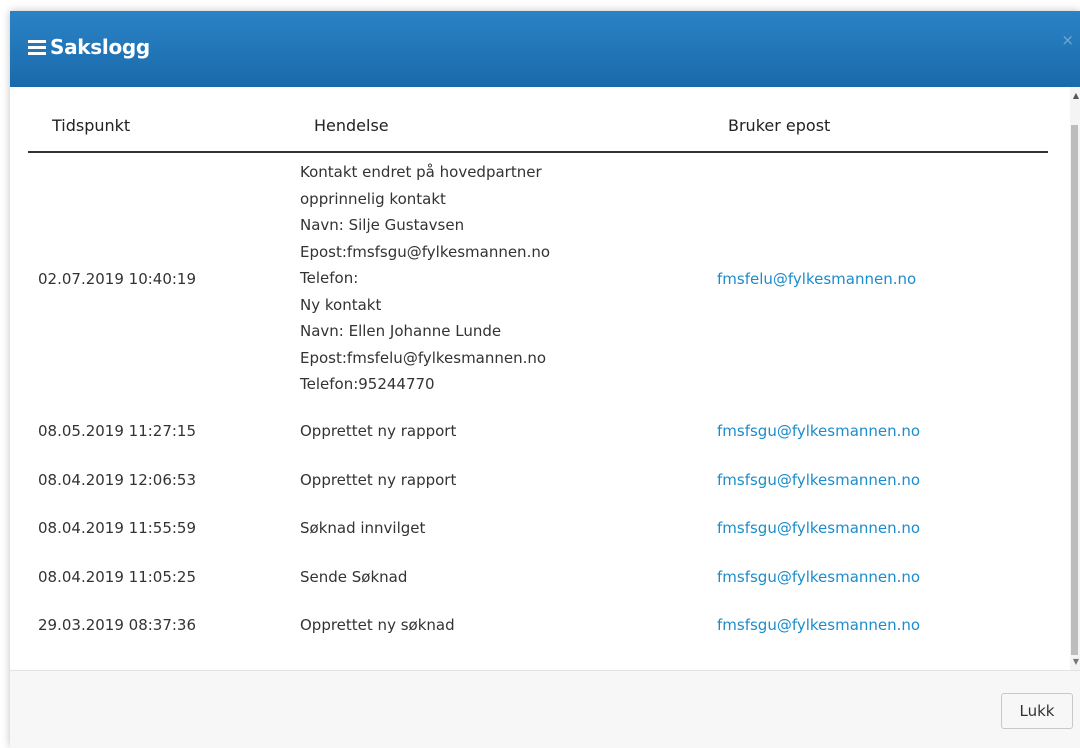 Image resolution: width=1080 pixels, height=748 pixels. What do you see at coordinates (117, 480) in the screenshot?
I see `row-time: 08.04.2019 12:06:53` at bounding box center [117, 480].